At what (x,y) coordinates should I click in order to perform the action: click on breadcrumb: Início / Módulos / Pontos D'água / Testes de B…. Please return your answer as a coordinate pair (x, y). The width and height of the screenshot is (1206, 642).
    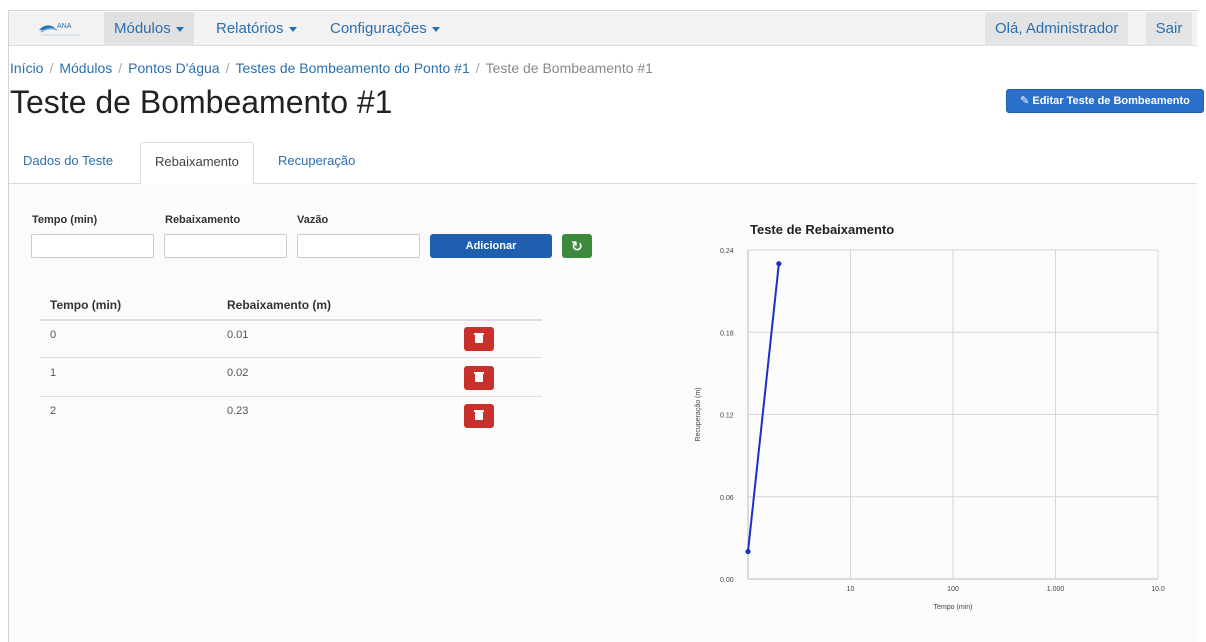
    Looking at the image, I should click on (331, 68).